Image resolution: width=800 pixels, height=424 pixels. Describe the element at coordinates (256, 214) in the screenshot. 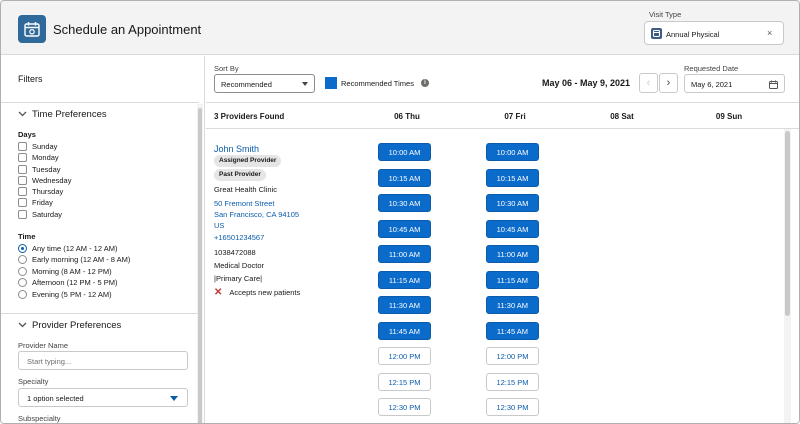

I see `address-line2: San Francisco, CA 94105` at that location.